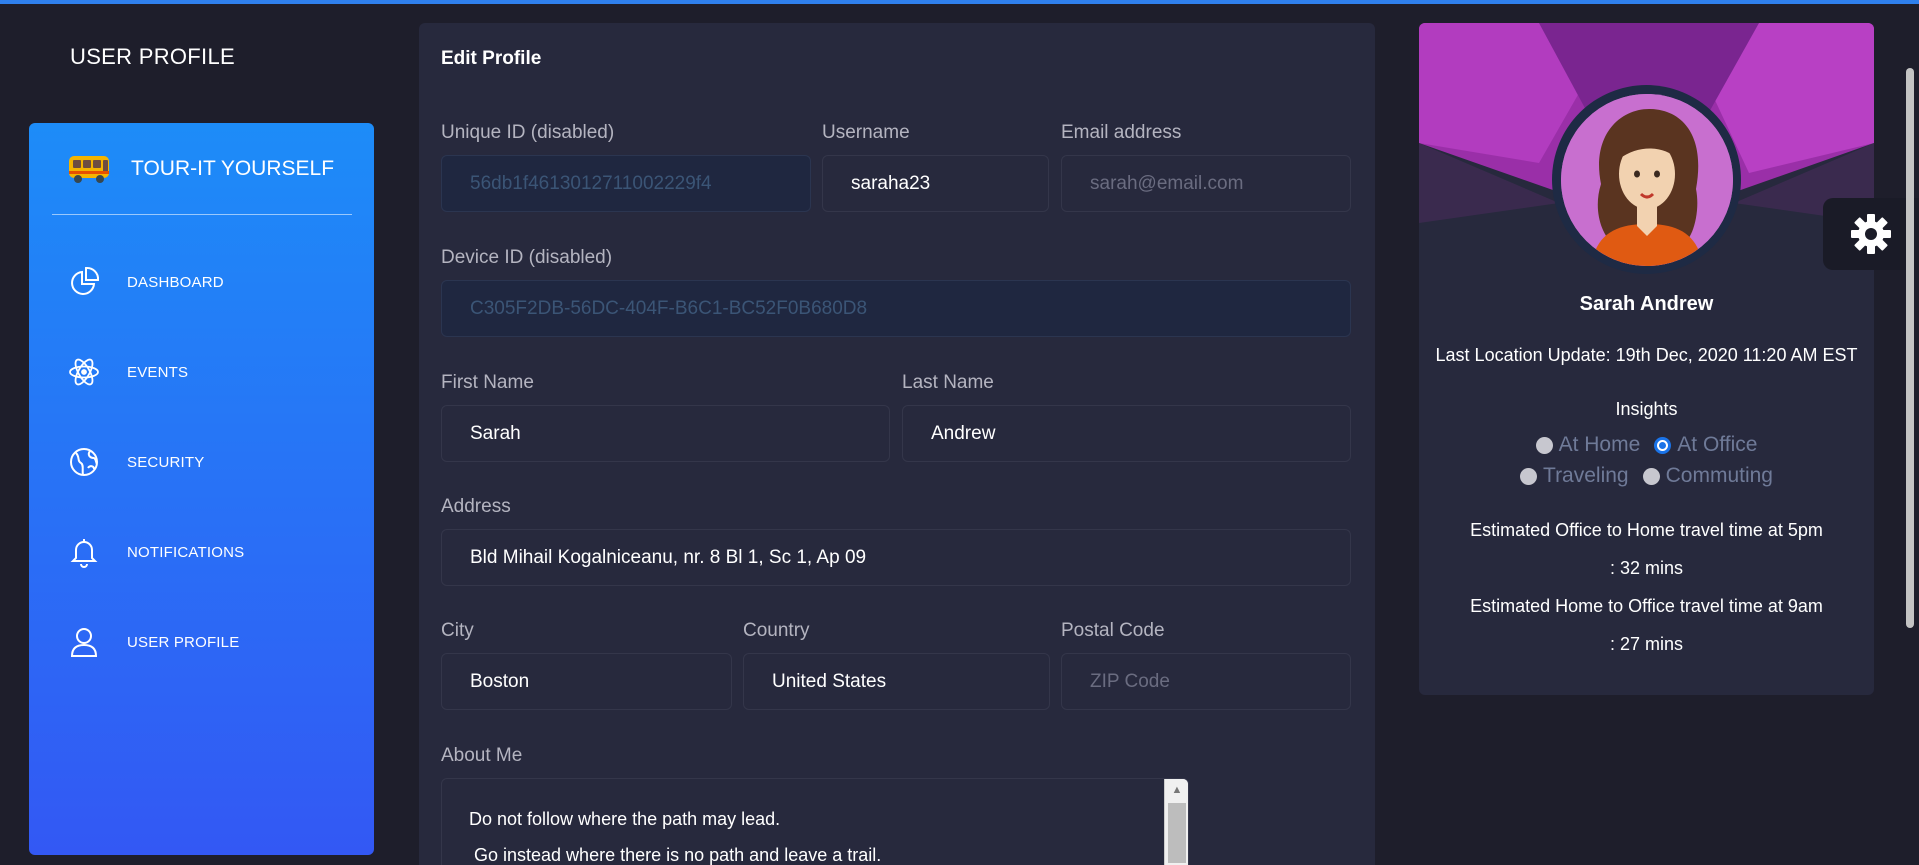 The height and width of the screenshot is (865, 1919). I want to click on brand-divider, so click(202, 214).